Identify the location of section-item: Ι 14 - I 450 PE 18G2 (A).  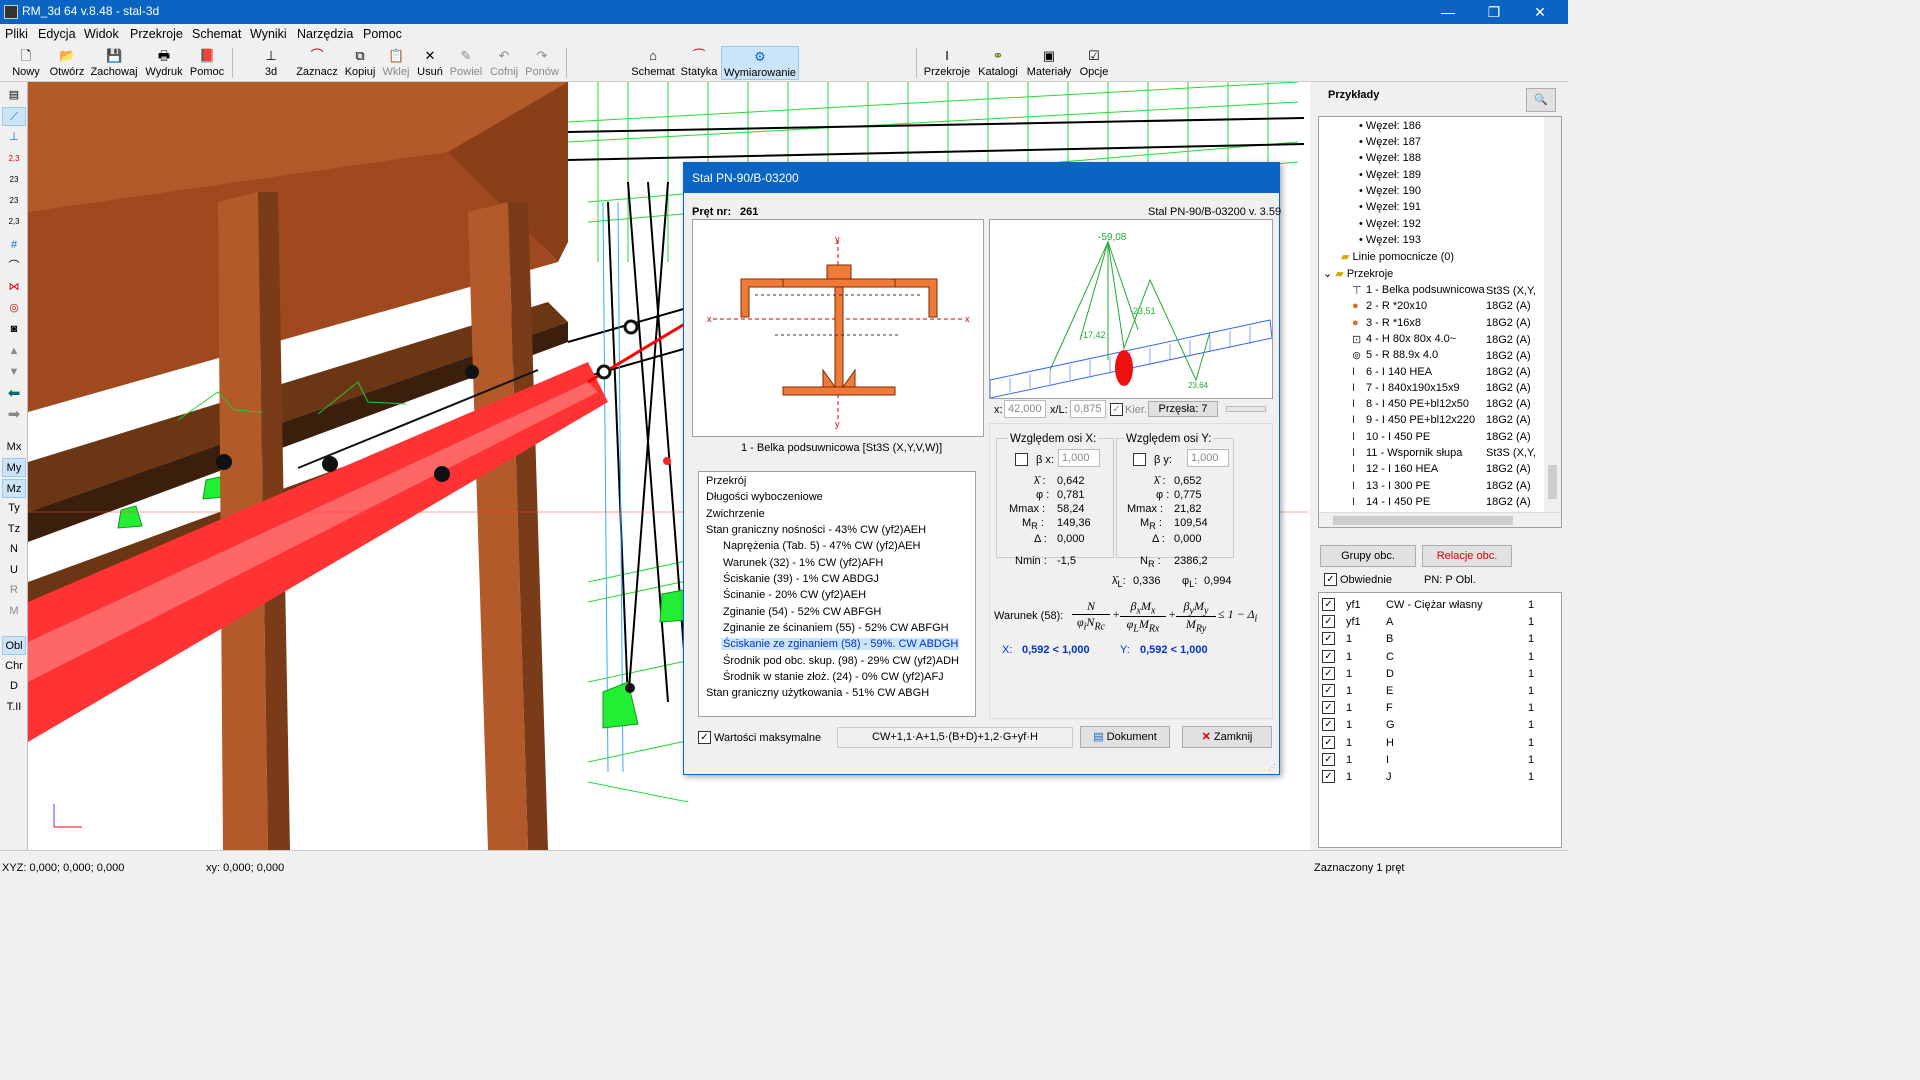
(1449, 503).